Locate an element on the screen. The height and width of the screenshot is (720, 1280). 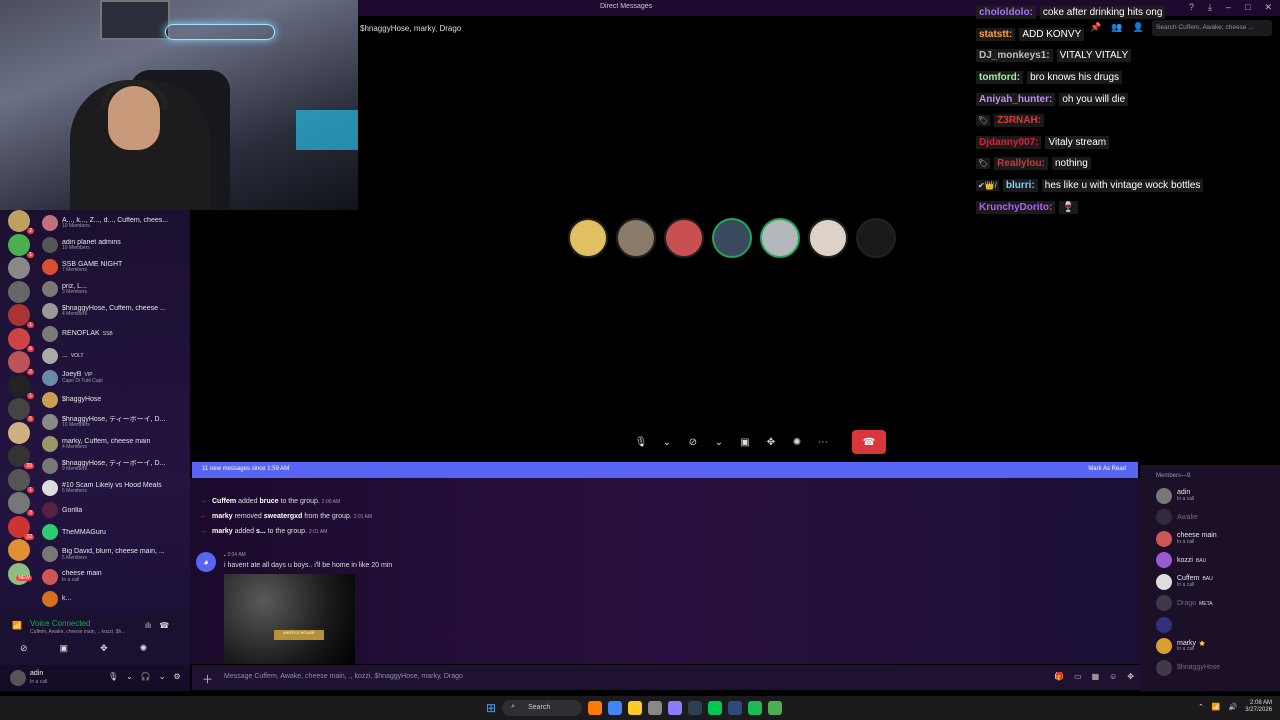
taskbar-search: ⌕ Search is located at coordinates (542, 708).